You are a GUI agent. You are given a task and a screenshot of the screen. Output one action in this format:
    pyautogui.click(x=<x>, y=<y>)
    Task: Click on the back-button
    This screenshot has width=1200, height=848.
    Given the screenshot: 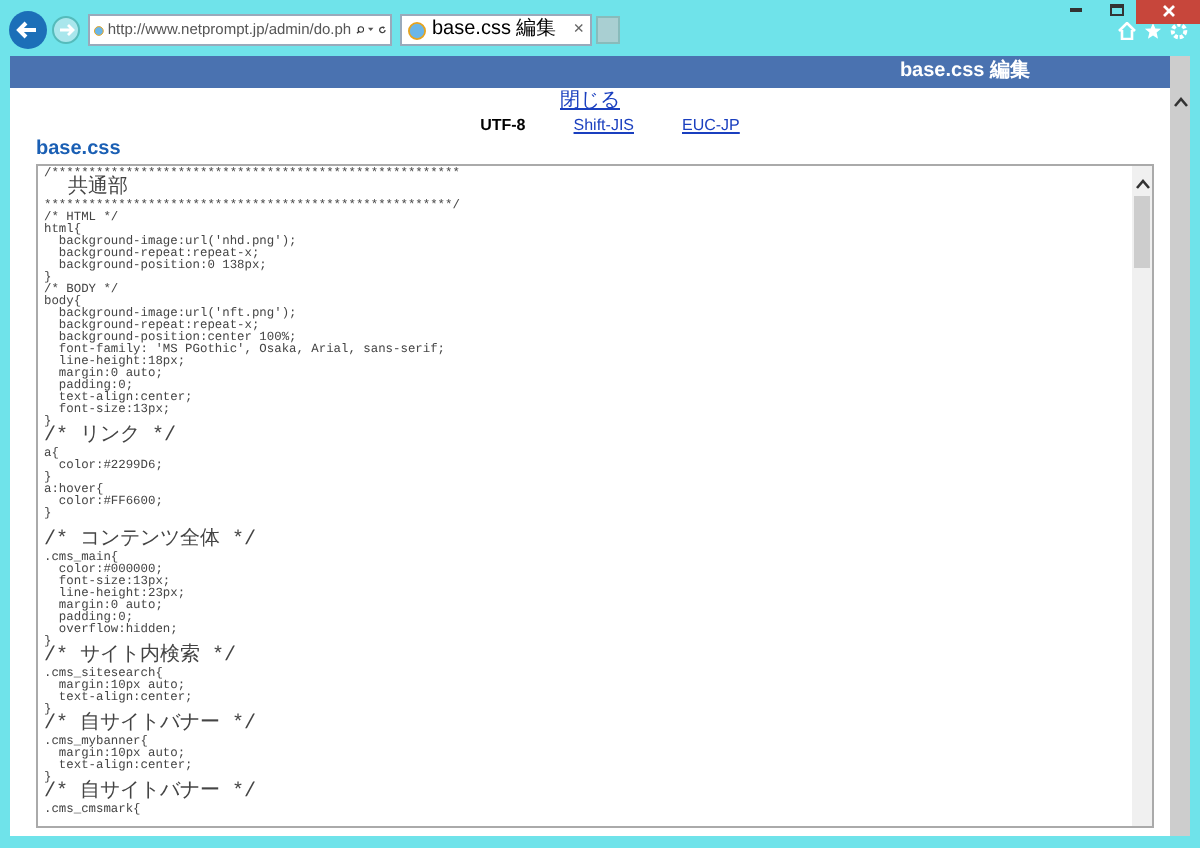 What is the action you would take?
    pyautogui.click(x=28, y=30)
    